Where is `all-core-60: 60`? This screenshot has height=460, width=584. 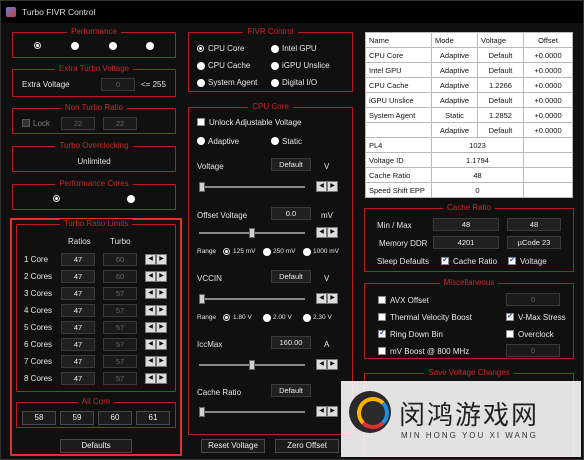 all-core-60: 60 is located at coordinates (115, 418).